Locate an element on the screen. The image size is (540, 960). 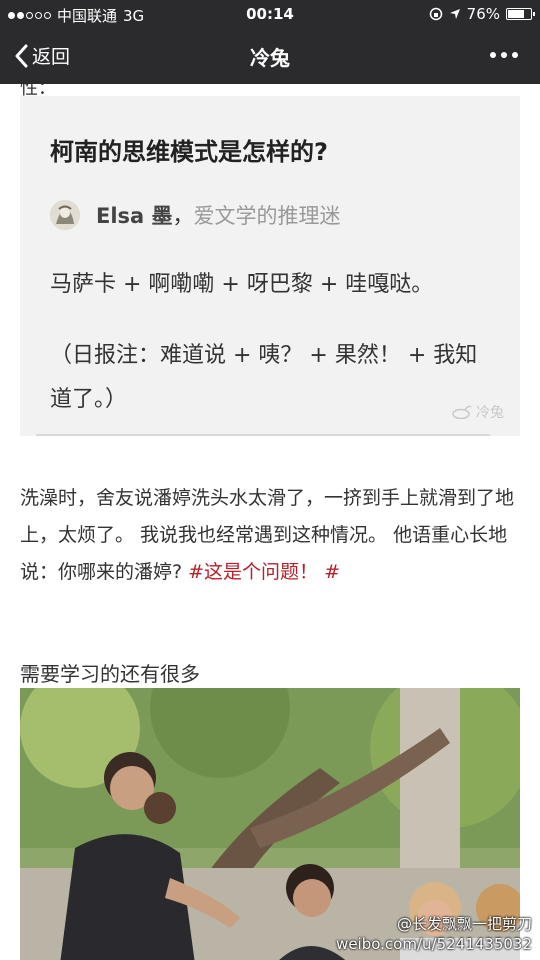
page-title: 冷兔 is located at coordinates (270, 58).